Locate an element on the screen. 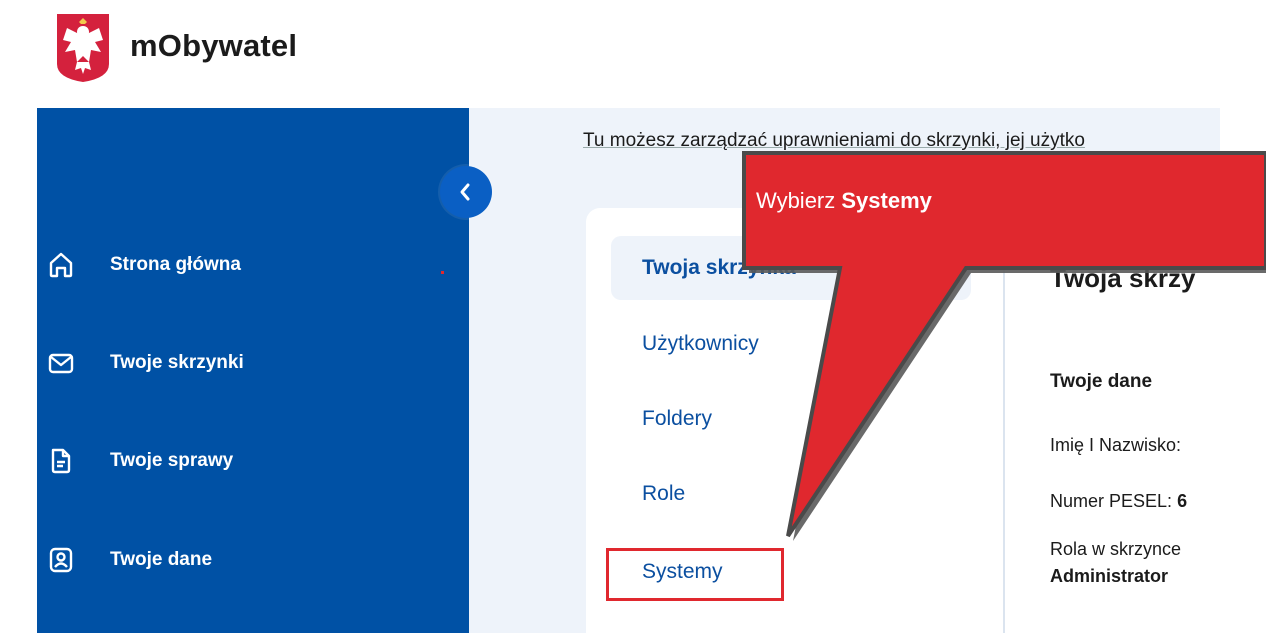  sidebar-item-twoje-sprawy: Twoje sprawy is located at coordinates (253, 461).